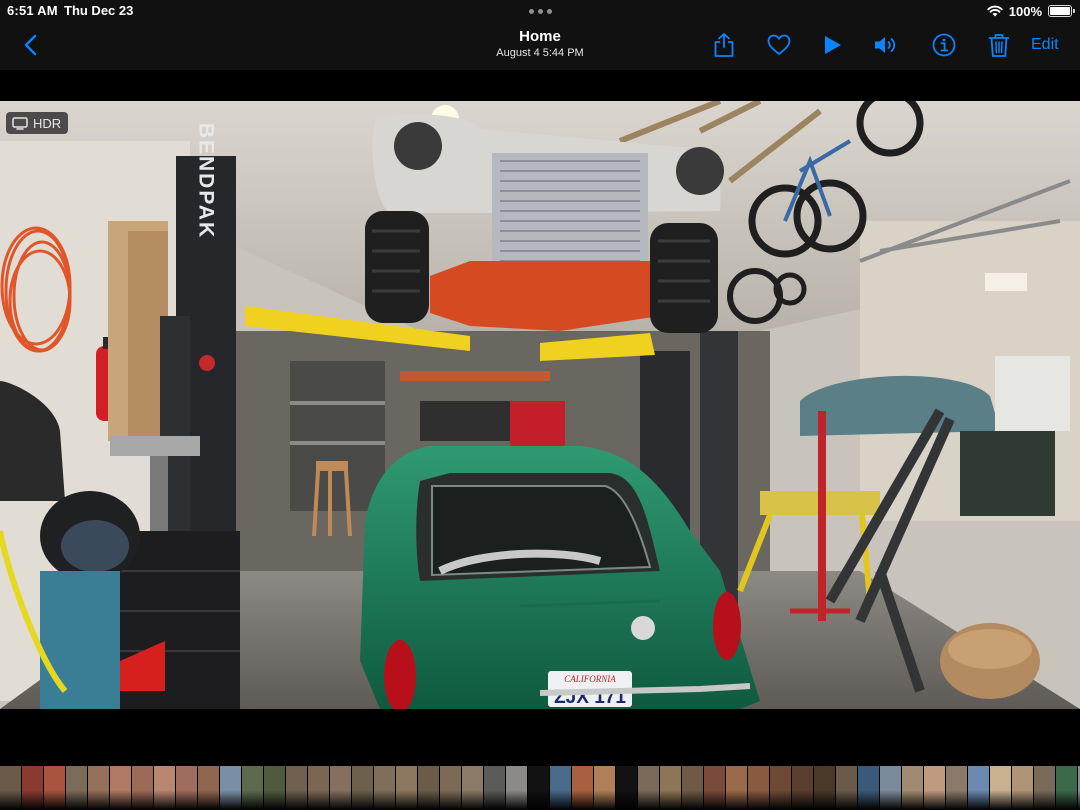 This screenshot has height=810, width=1080. I want to click on battery-icon, so click(1061, 11).